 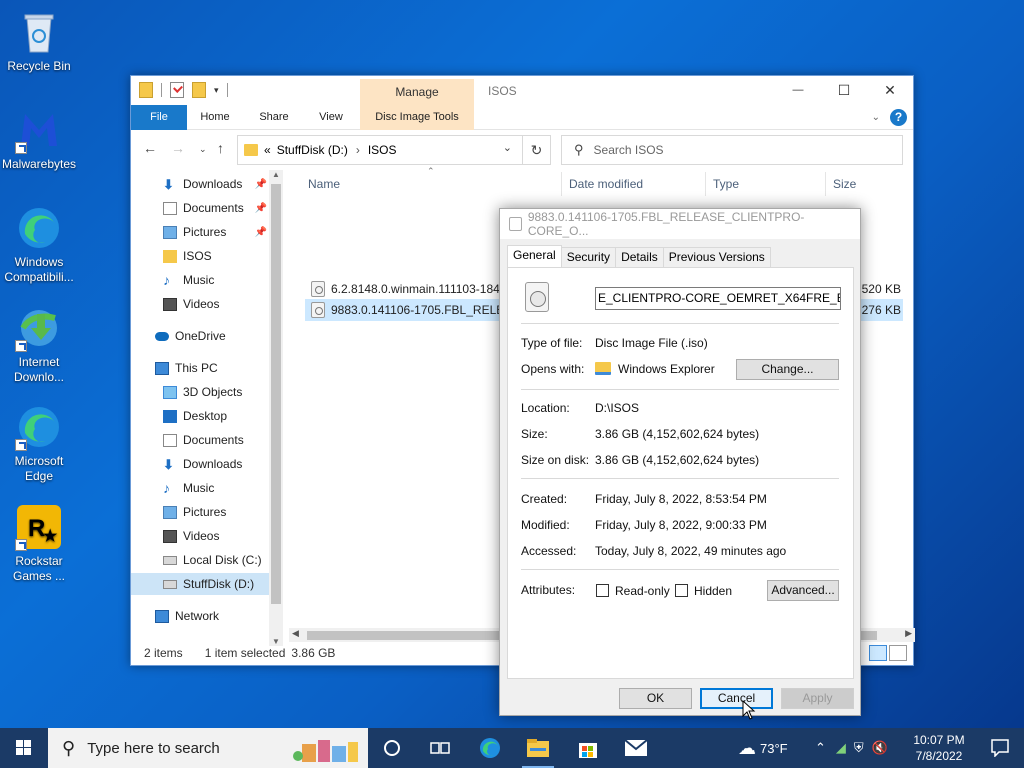 What do you see at coordinates (170, 536) in the screenshot?
I see `videos-icon` at bounding box center [170, 536].